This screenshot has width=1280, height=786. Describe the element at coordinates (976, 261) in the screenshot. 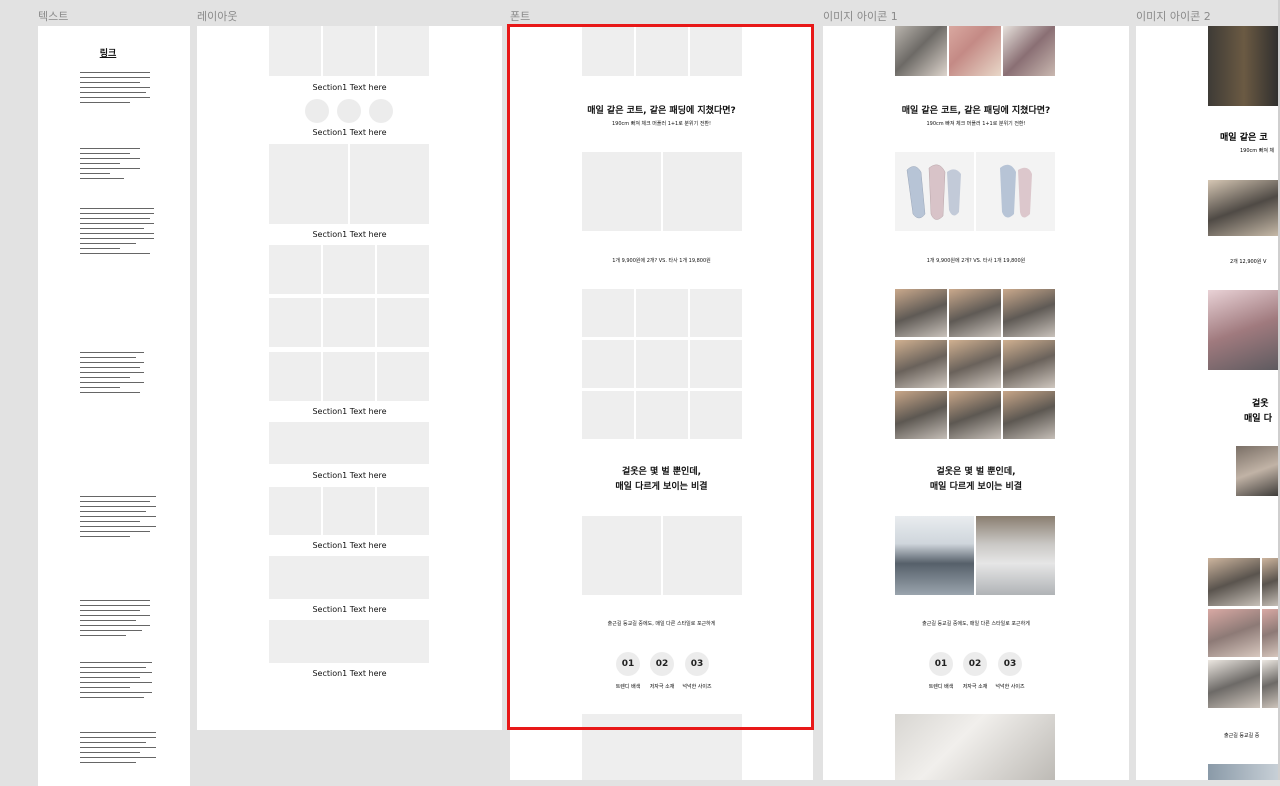

I see `image1-price-line: 1개 9,900원에 2개? VS. 타사 1개 19,800원` at that location.